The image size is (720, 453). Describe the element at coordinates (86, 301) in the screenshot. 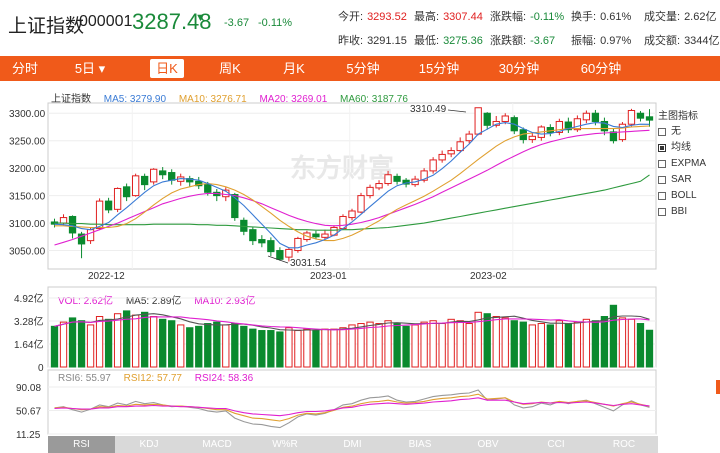

I see `legend-vol: VOL: 2.62亿` at that location.